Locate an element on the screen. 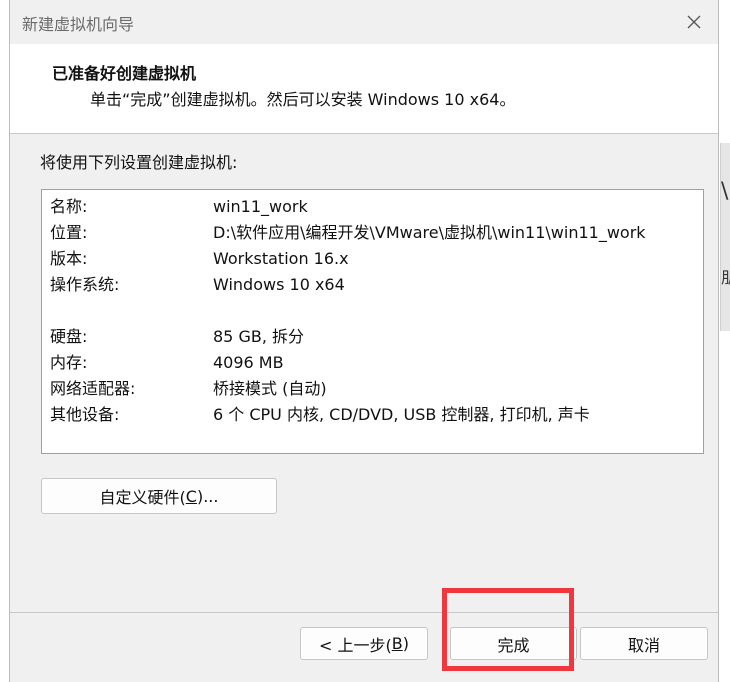 The width and height of the screenshot is (730, 682). customize-accelerator-key: C is located at coordinates (191, 496).